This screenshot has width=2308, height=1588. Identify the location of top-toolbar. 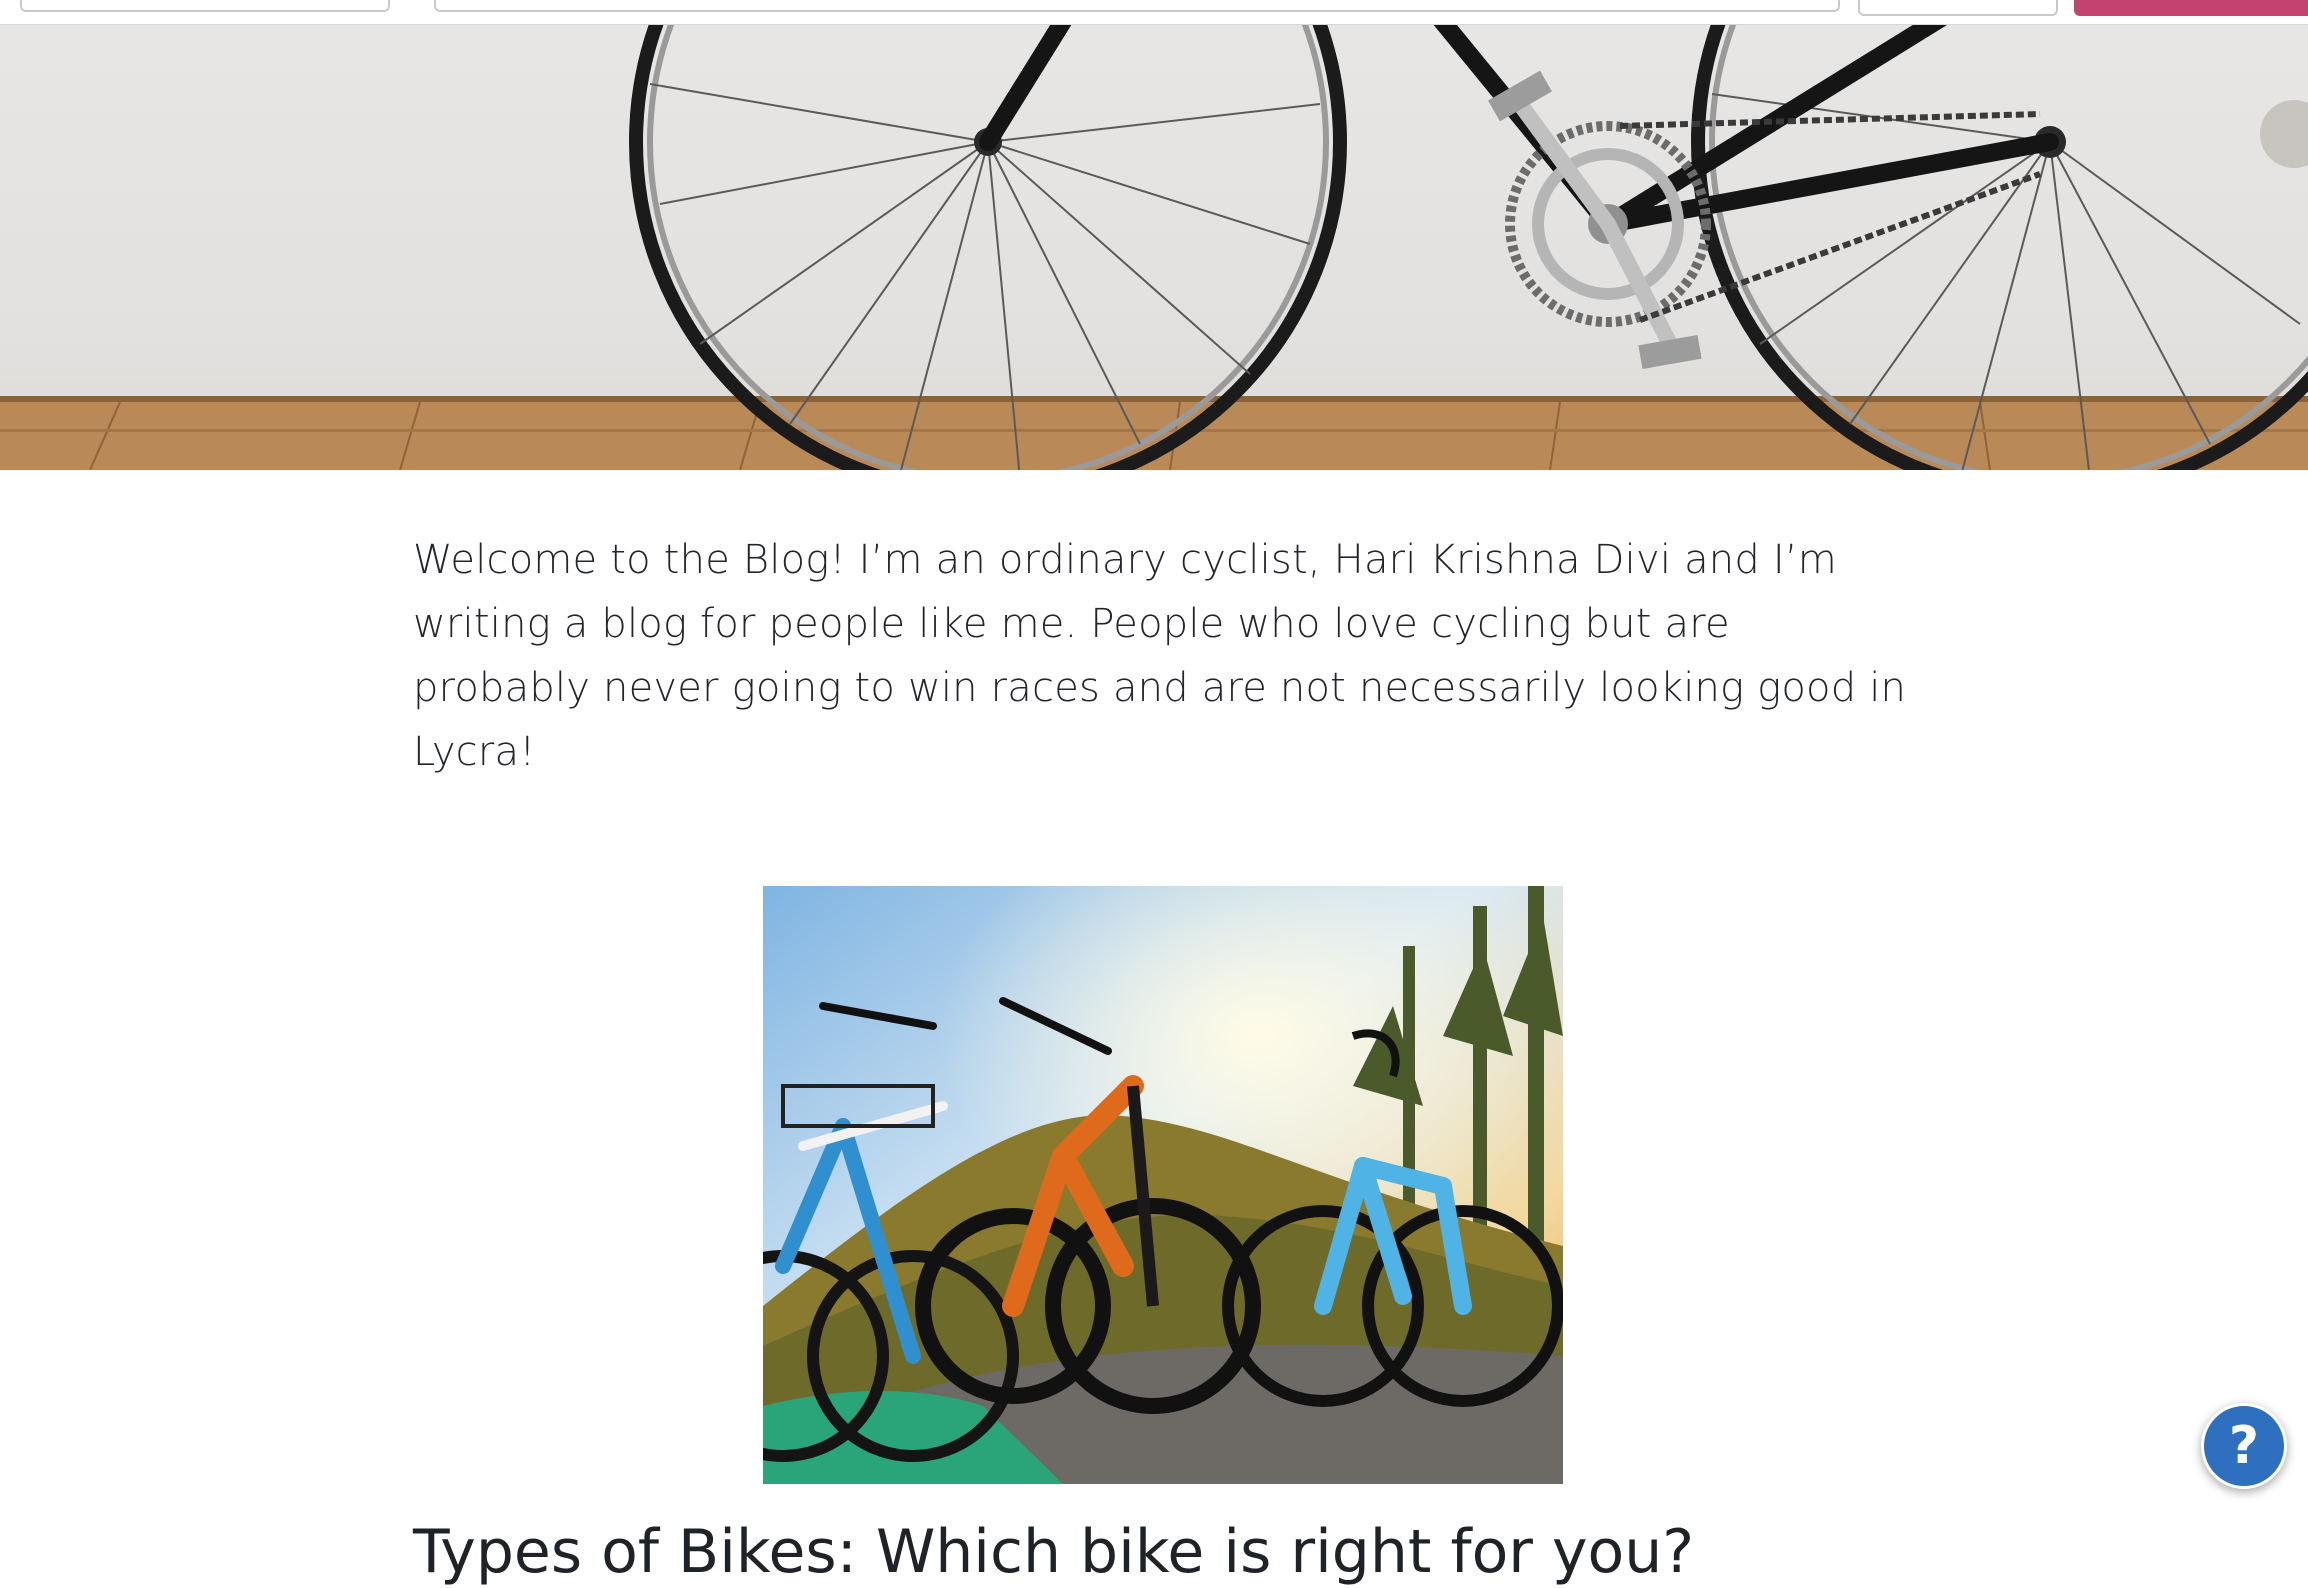
(1154, 12).